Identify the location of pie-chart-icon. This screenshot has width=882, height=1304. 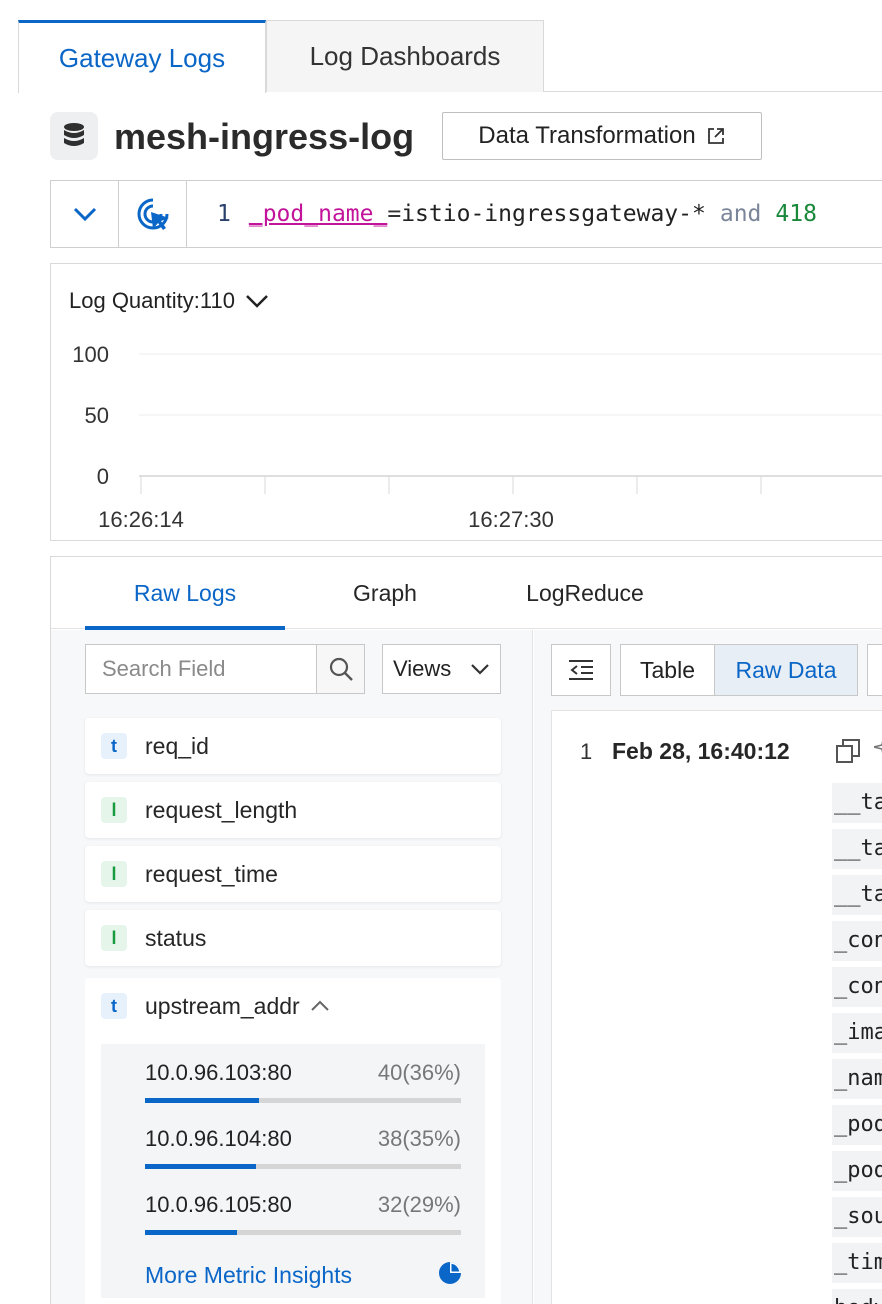
(450, 1273).